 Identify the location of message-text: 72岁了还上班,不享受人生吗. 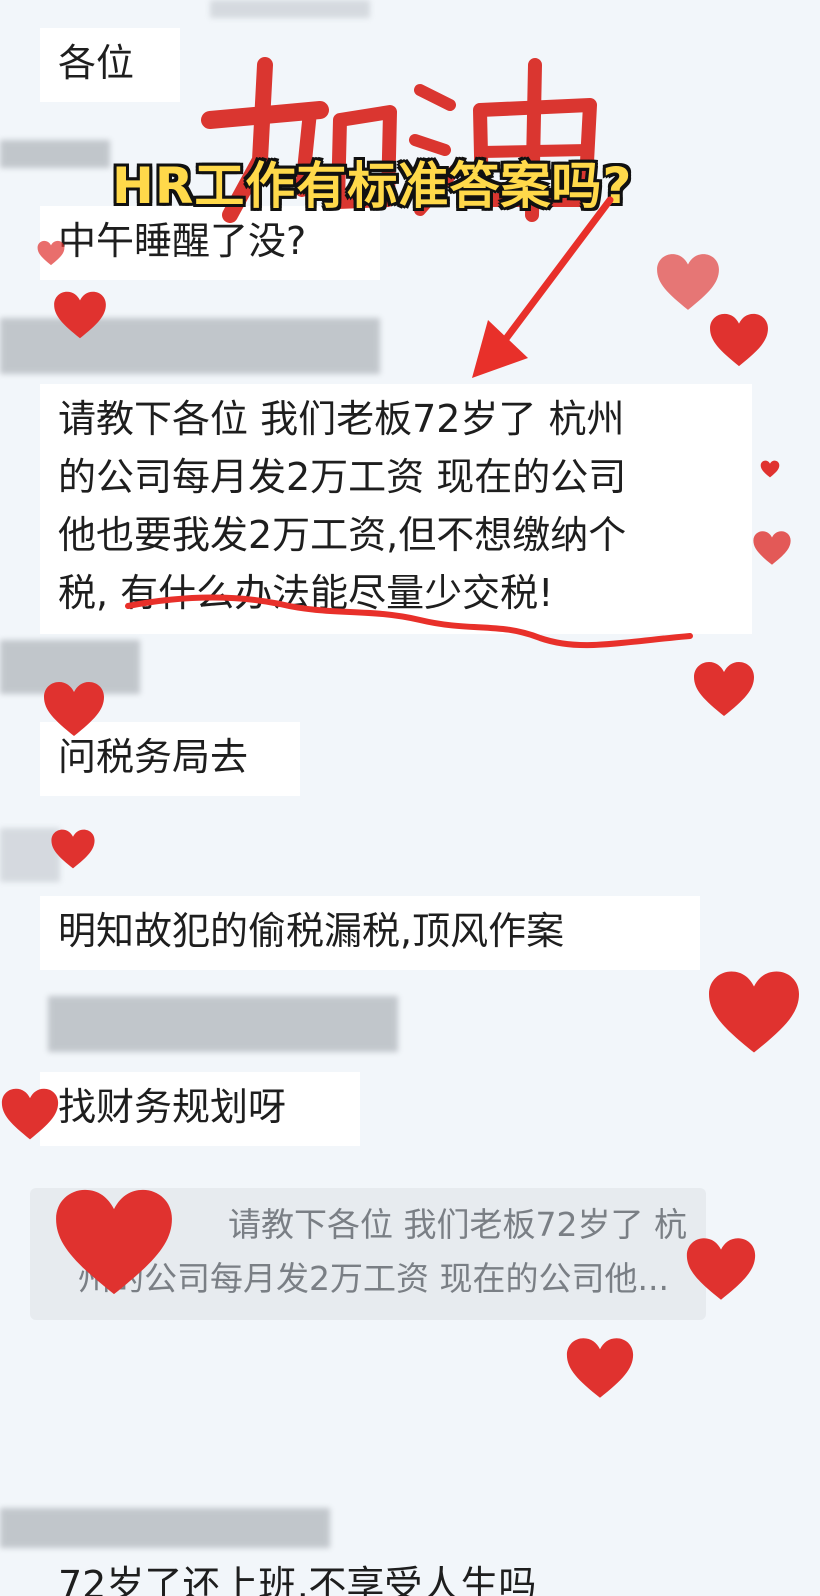
(297, 1579).